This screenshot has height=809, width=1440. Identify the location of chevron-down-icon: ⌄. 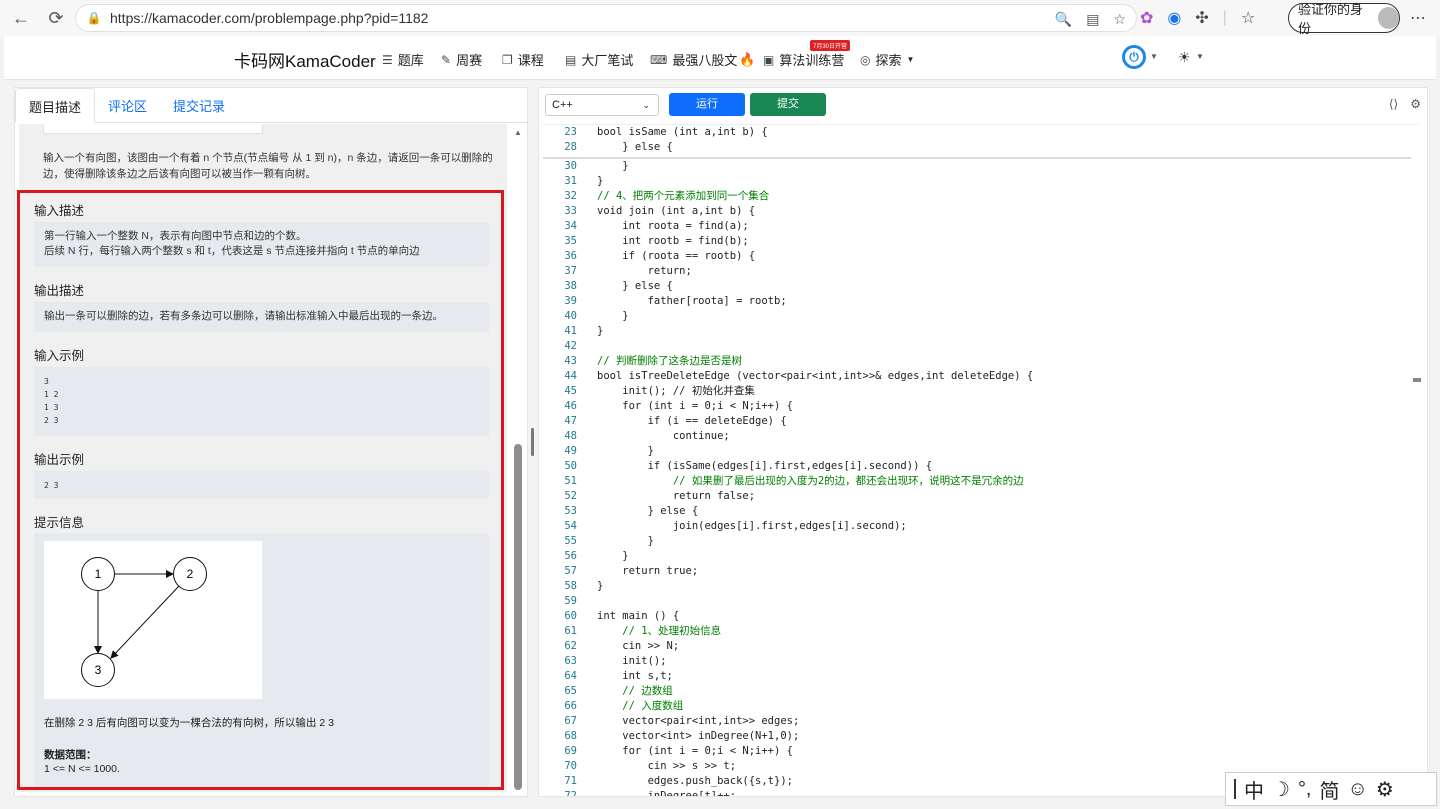
(646, 105).